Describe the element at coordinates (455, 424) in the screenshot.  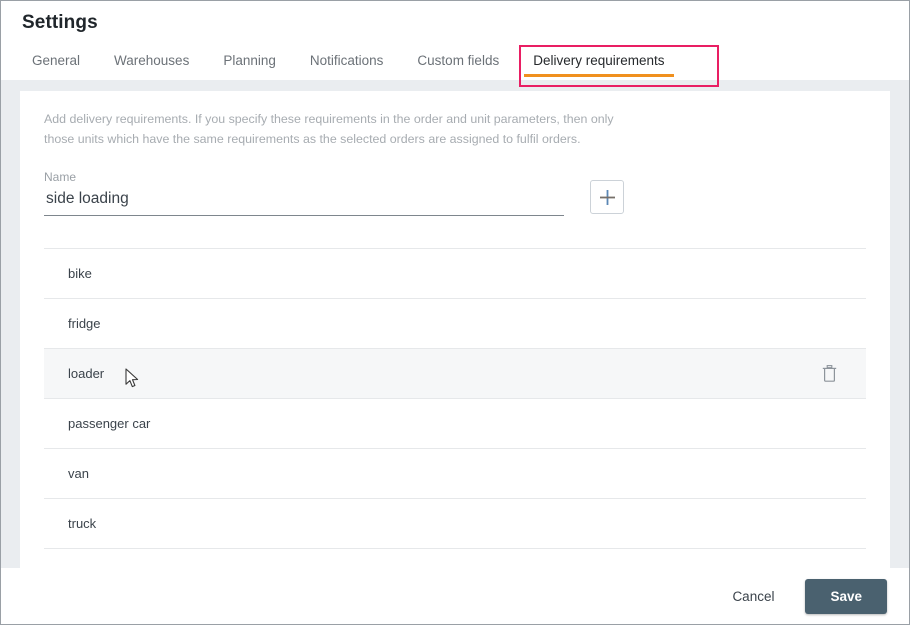
I see `requirement-row: passenger car` at that location.